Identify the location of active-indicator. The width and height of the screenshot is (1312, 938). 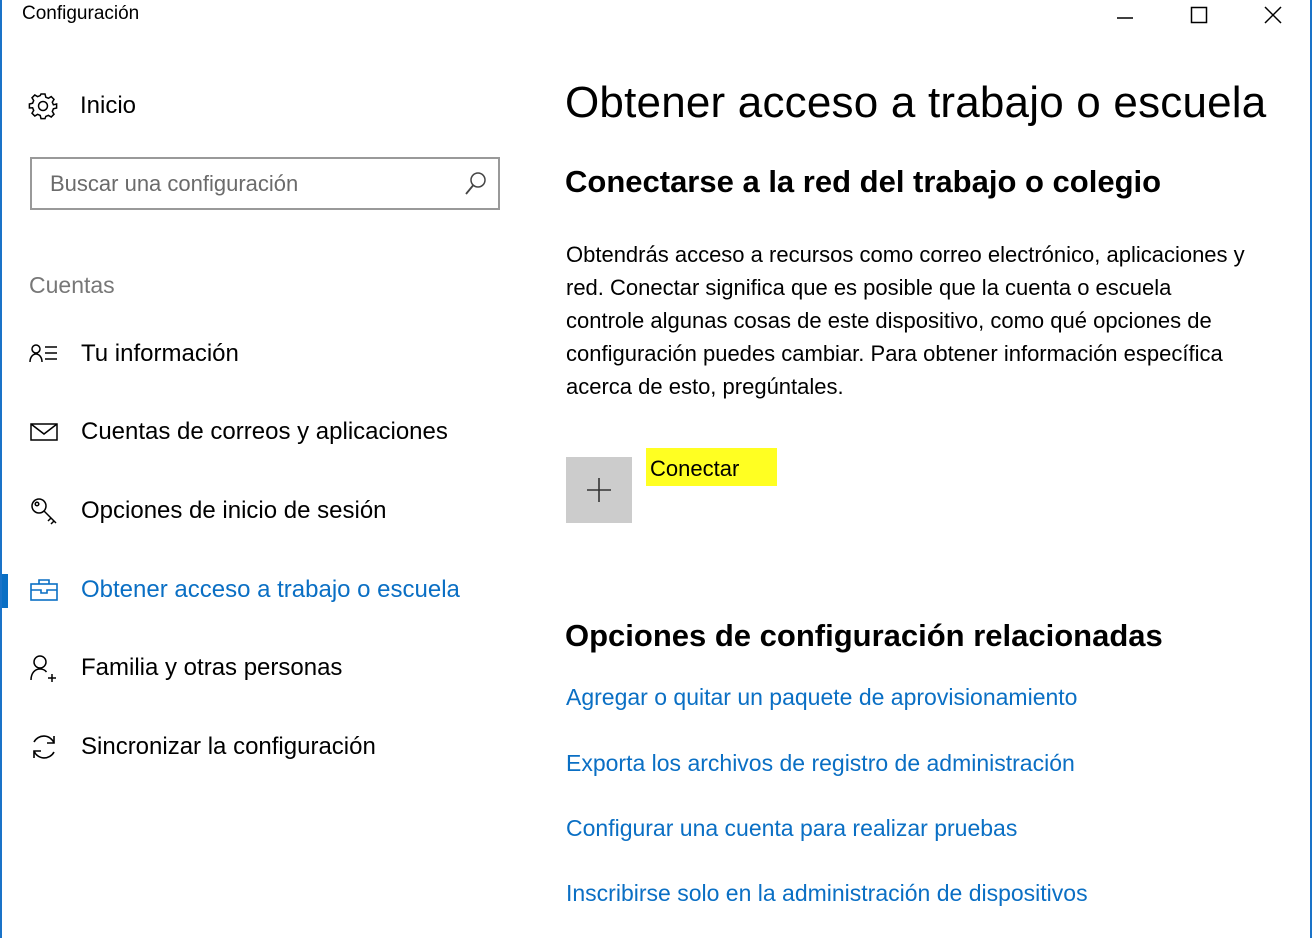
(5, 591).